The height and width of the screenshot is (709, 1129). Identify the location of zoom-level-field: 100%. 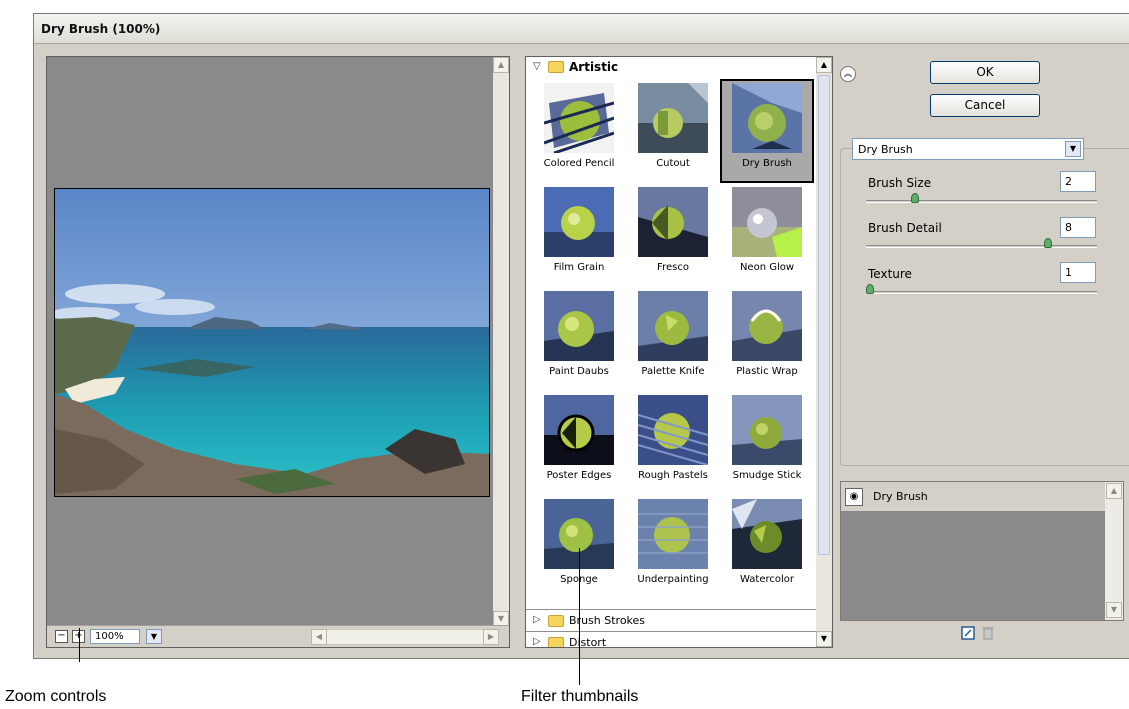
(115, 636).